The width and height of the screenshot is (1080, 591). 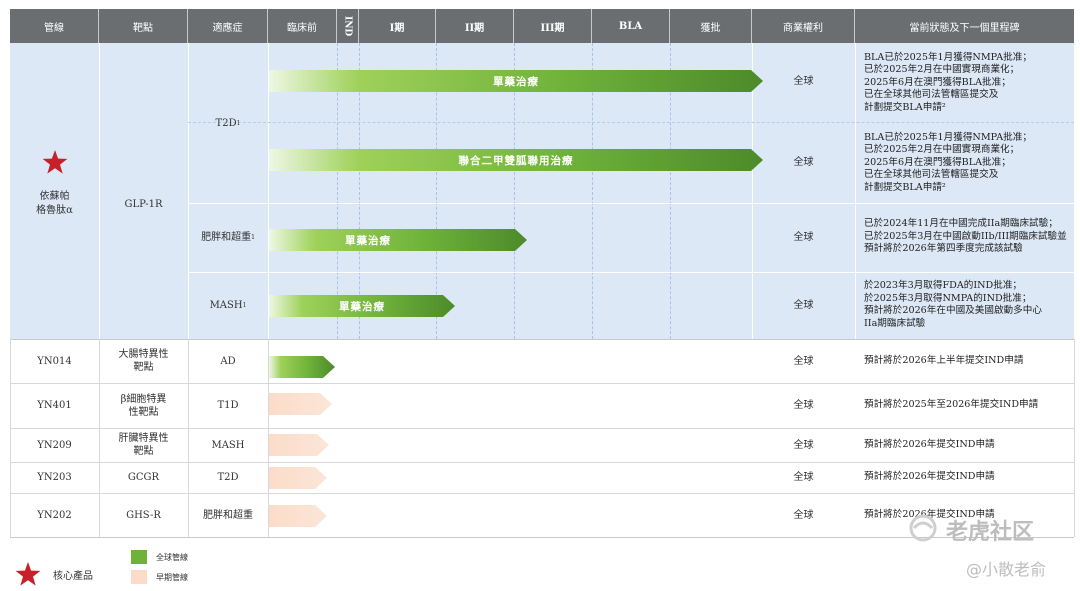 I want to click on status-line: IIa期臨床試驗, so click(x=895, y=323).